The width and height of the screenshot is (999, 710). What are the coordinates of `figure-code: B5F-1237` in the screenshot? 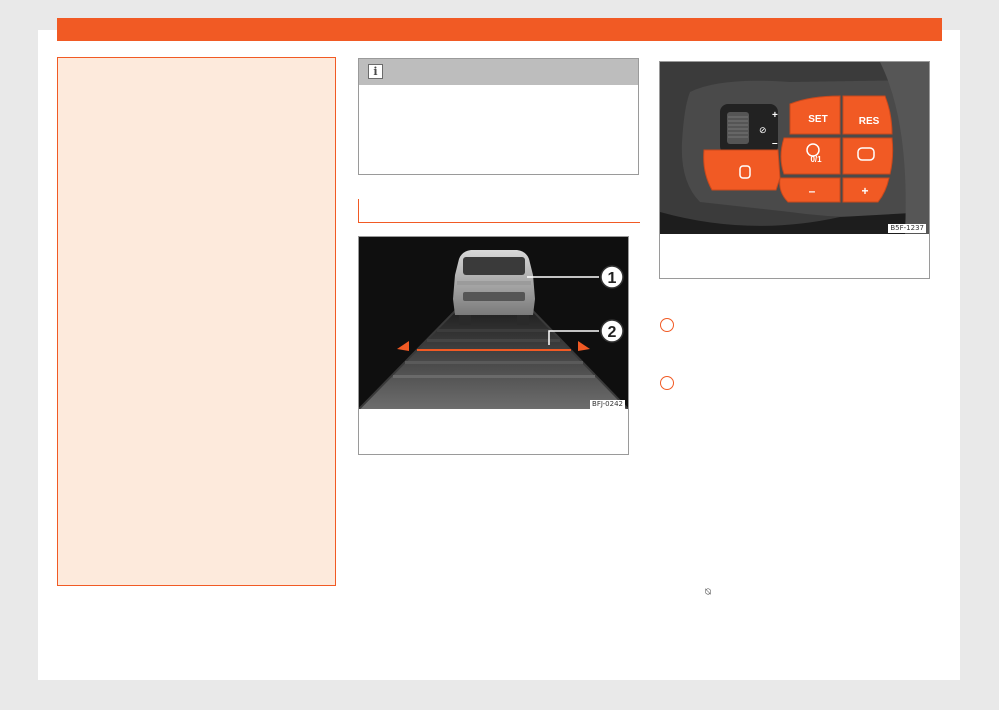 It's located at (907, 228).